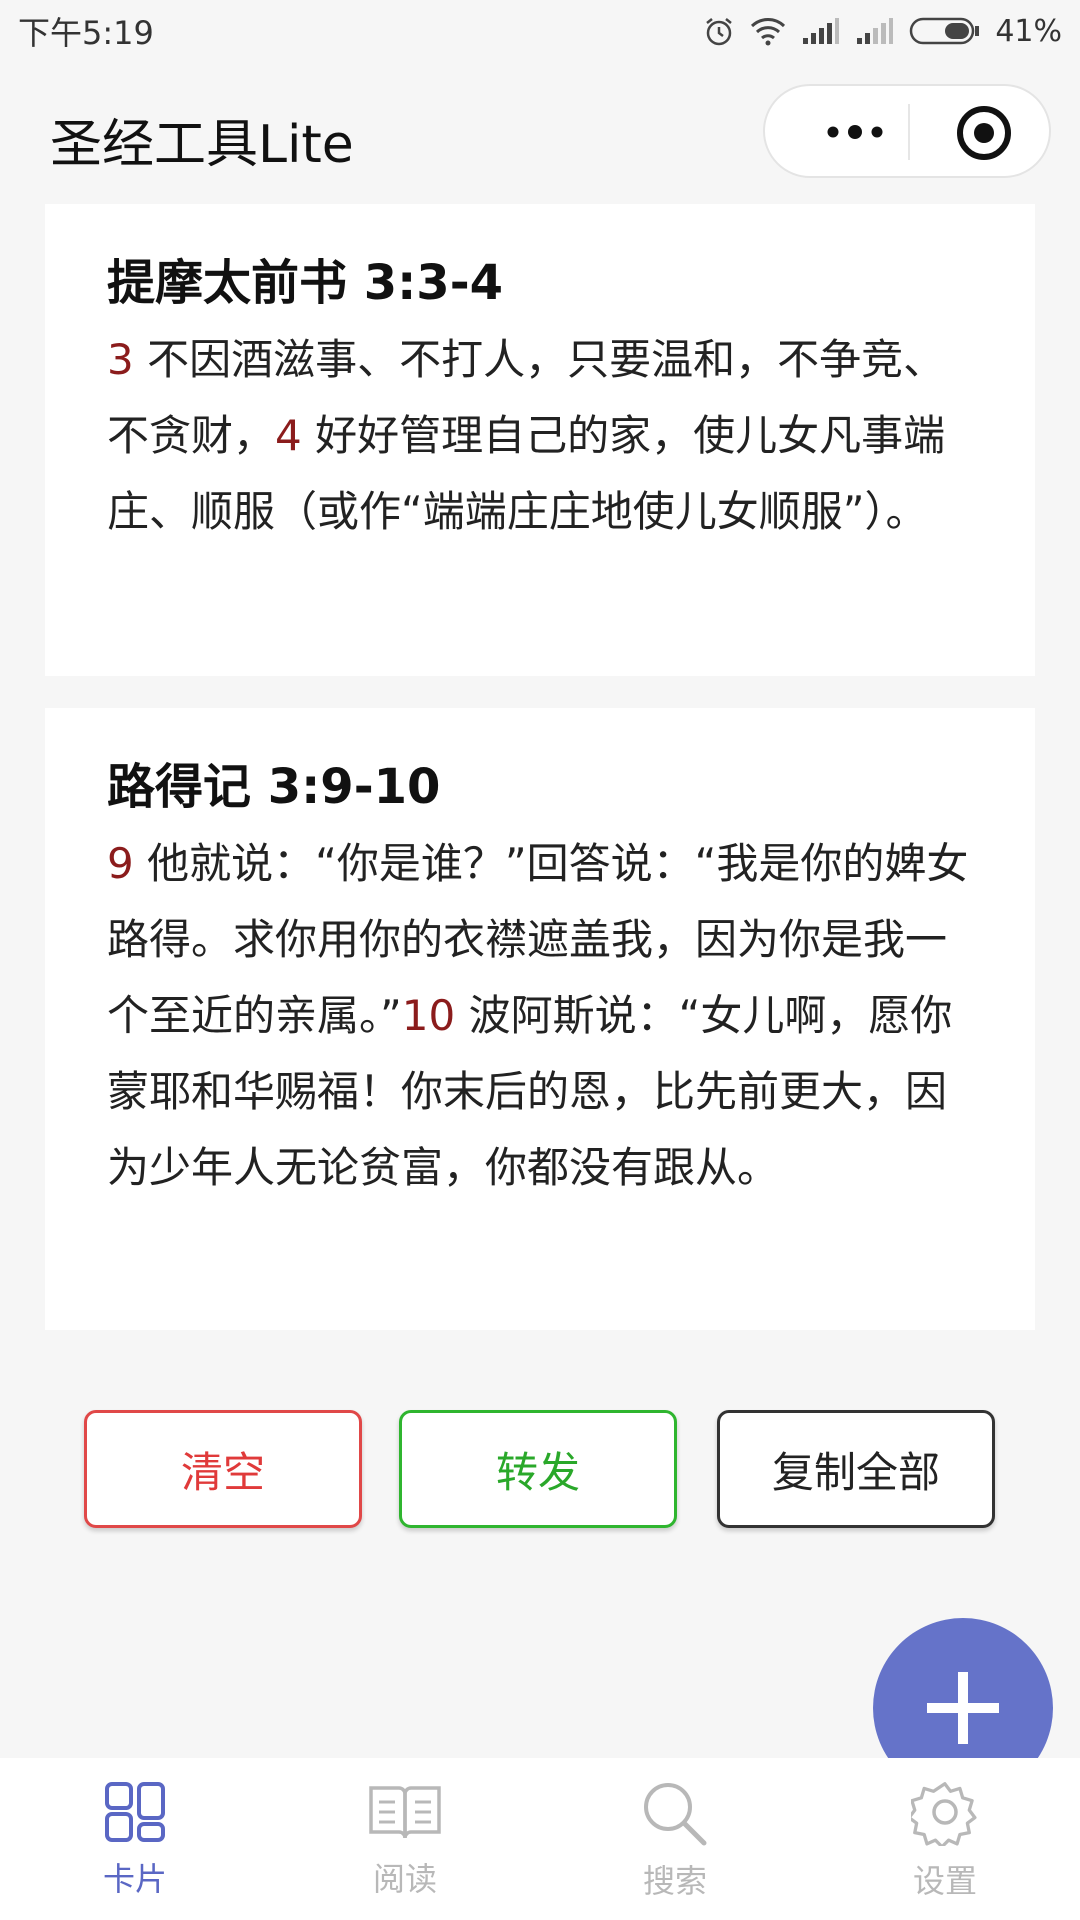 This screenshot has width=1080, height=1920. Describe the element at coordinates (856, 1469) in the screenshot. I see `copy-all-button: 复制全部` at that location.